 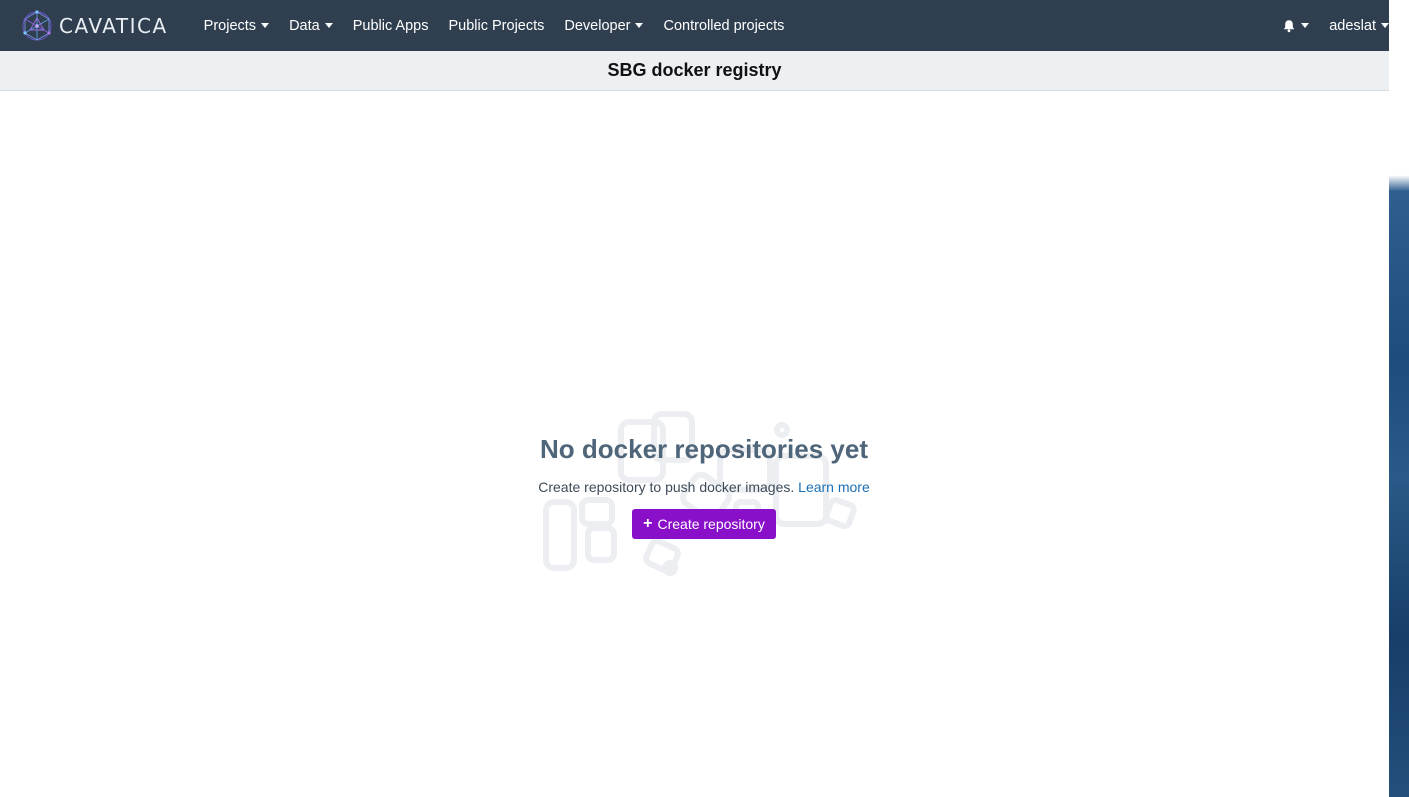 What do you see at coordinates (1289, 25) in the screenshot?
I see `bell-icon` at bounding box center [1289, 25].